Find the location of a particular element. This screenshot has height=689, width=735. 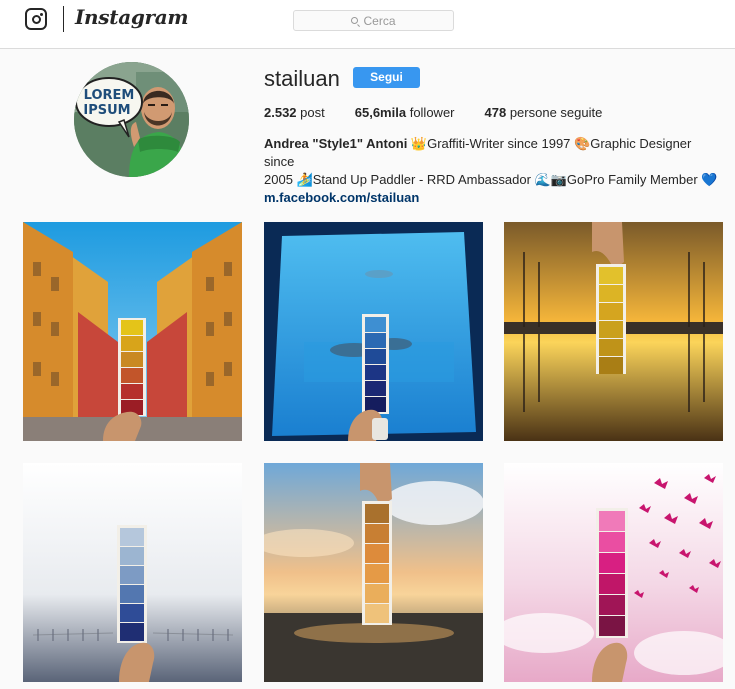

post-aquarium-palette is located at coordinates (373, 331).